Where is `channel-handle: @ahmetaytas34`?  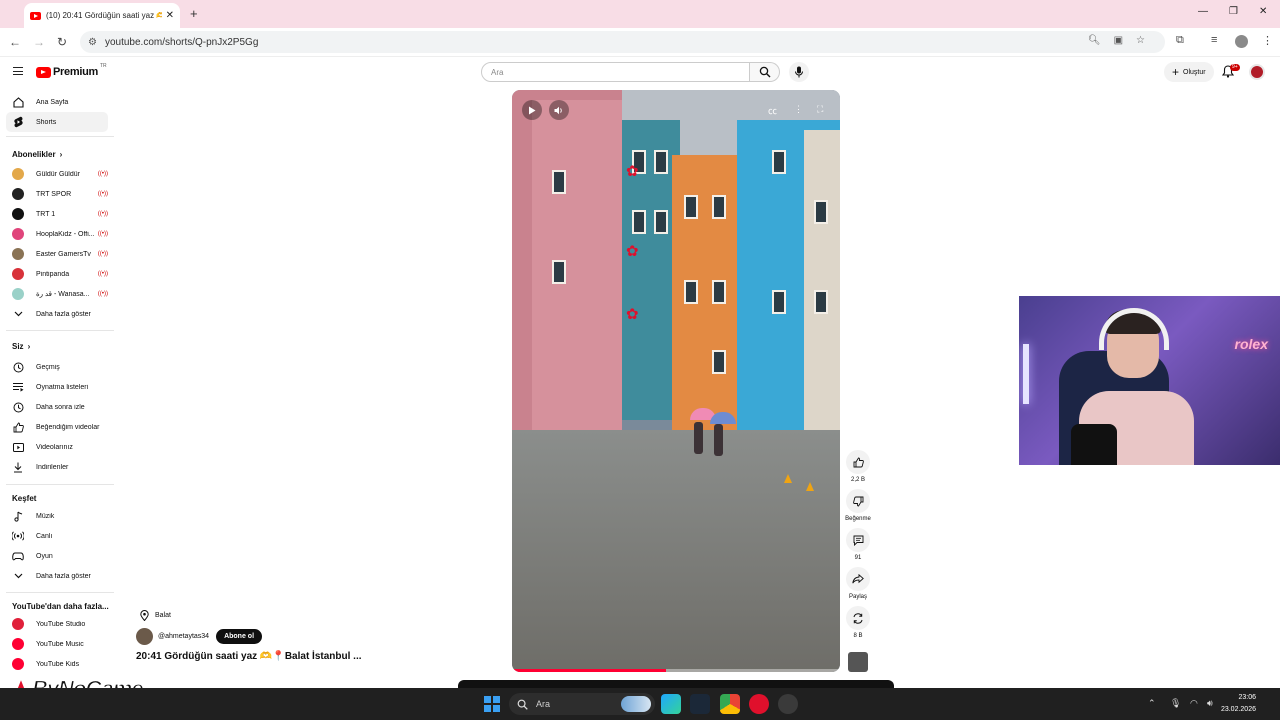 channel-handle: @ahmetaytas34 is located at coordinates (183, 636).